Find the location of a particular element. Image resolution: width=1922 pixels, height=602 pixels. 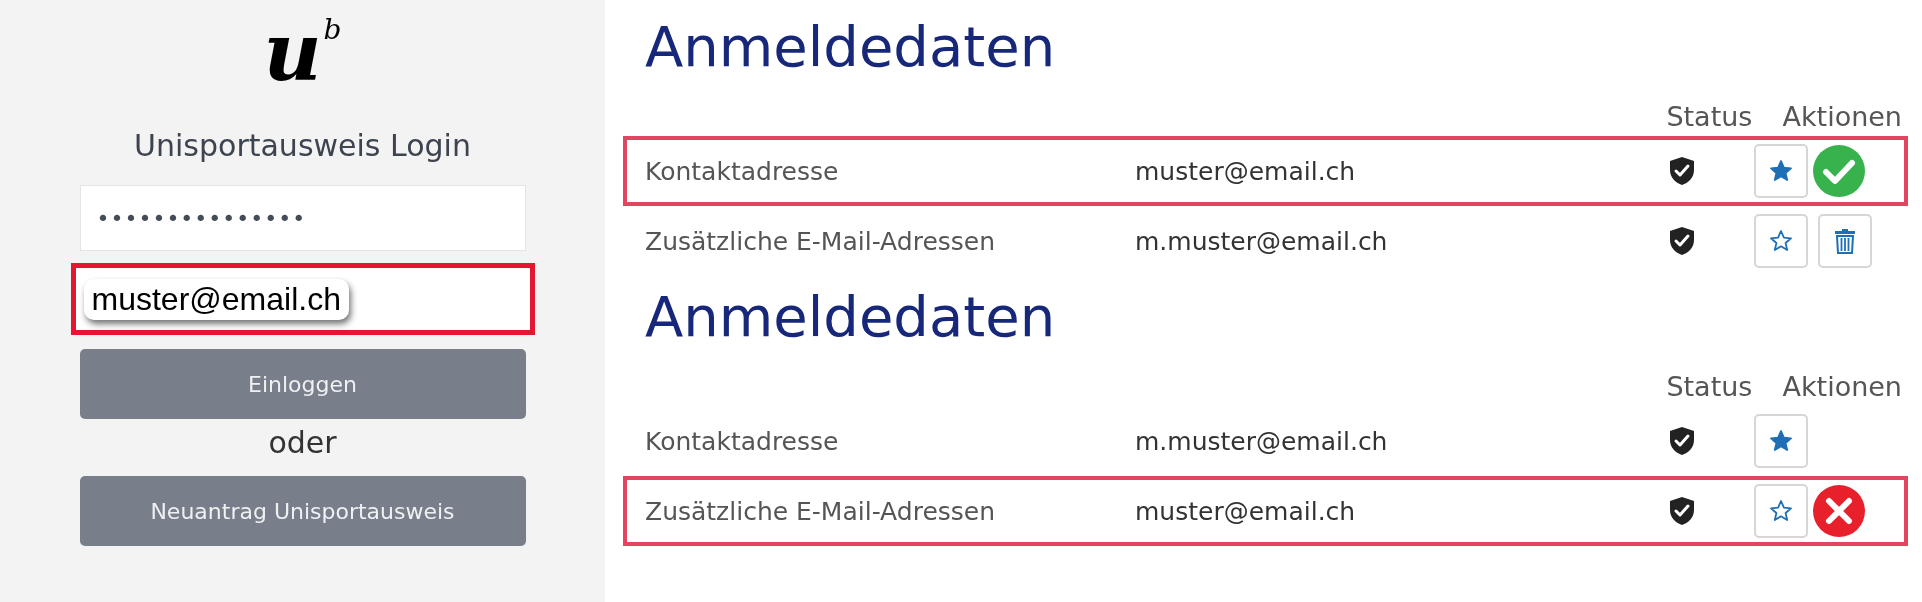

delete-button is located at coordinates (1845, 241).